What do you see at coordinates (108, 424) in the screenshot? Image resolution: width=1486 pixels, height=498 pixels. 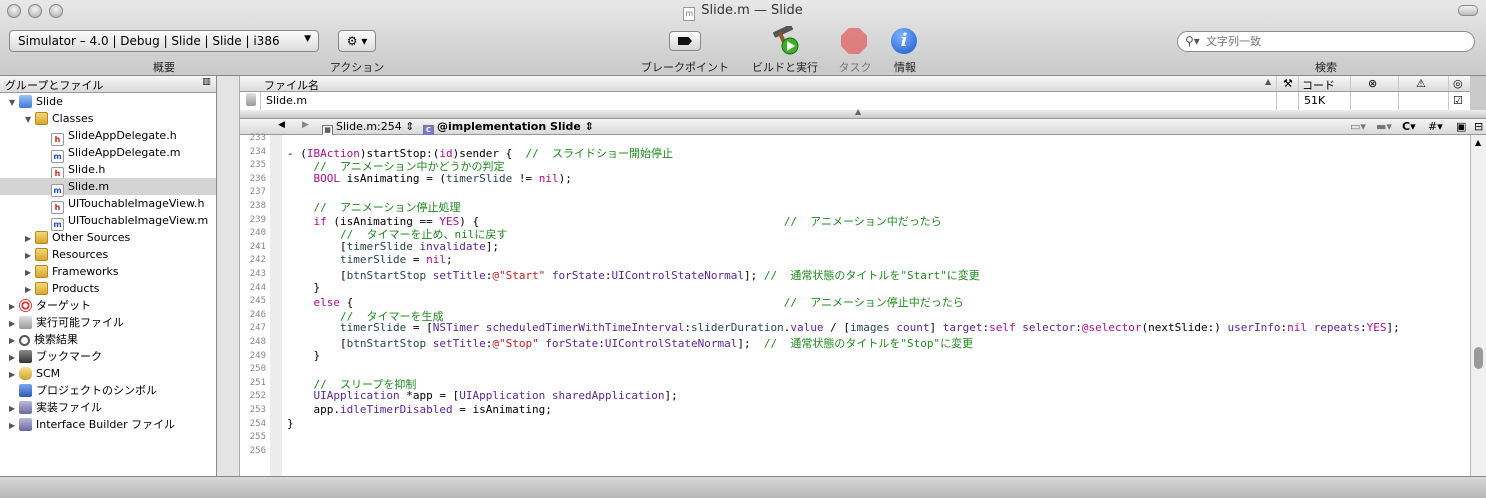 I see `sidebar-item: ▶ Interface Builder ファイル` at bounding box center [108, 424].